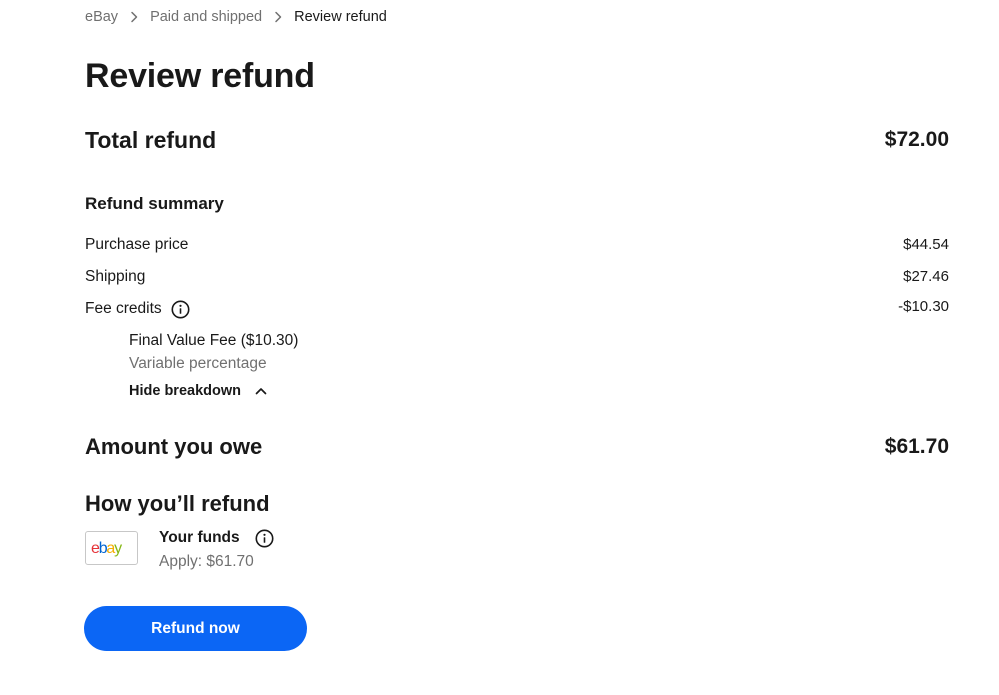  Describe the element at coordinates (340, 17) in the screenshot. I see `breadcrumb-current: Review refund` at that location.